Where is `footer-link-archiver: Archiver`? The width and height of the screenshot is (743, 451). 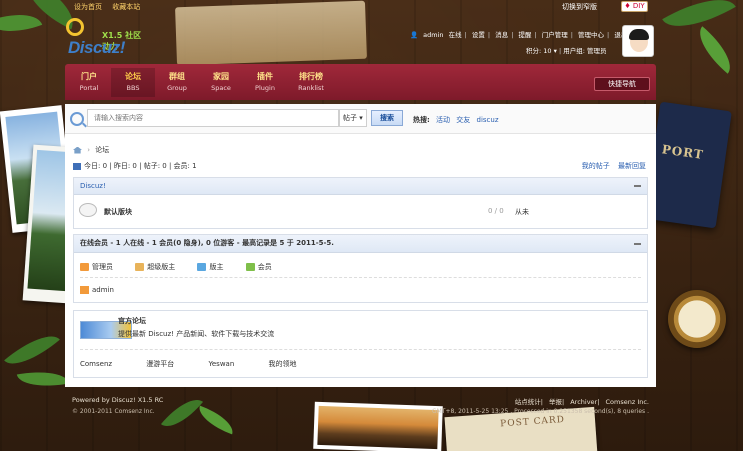 footer-link-archiver: Archiver is located at coordinates (583, 402).